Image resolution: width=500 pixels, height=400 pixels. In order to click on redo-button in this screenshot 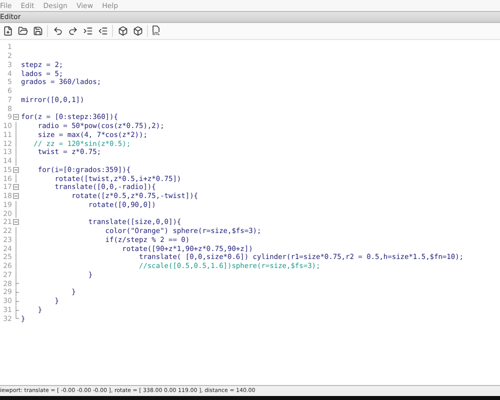, I will do `click(72, 31)`.